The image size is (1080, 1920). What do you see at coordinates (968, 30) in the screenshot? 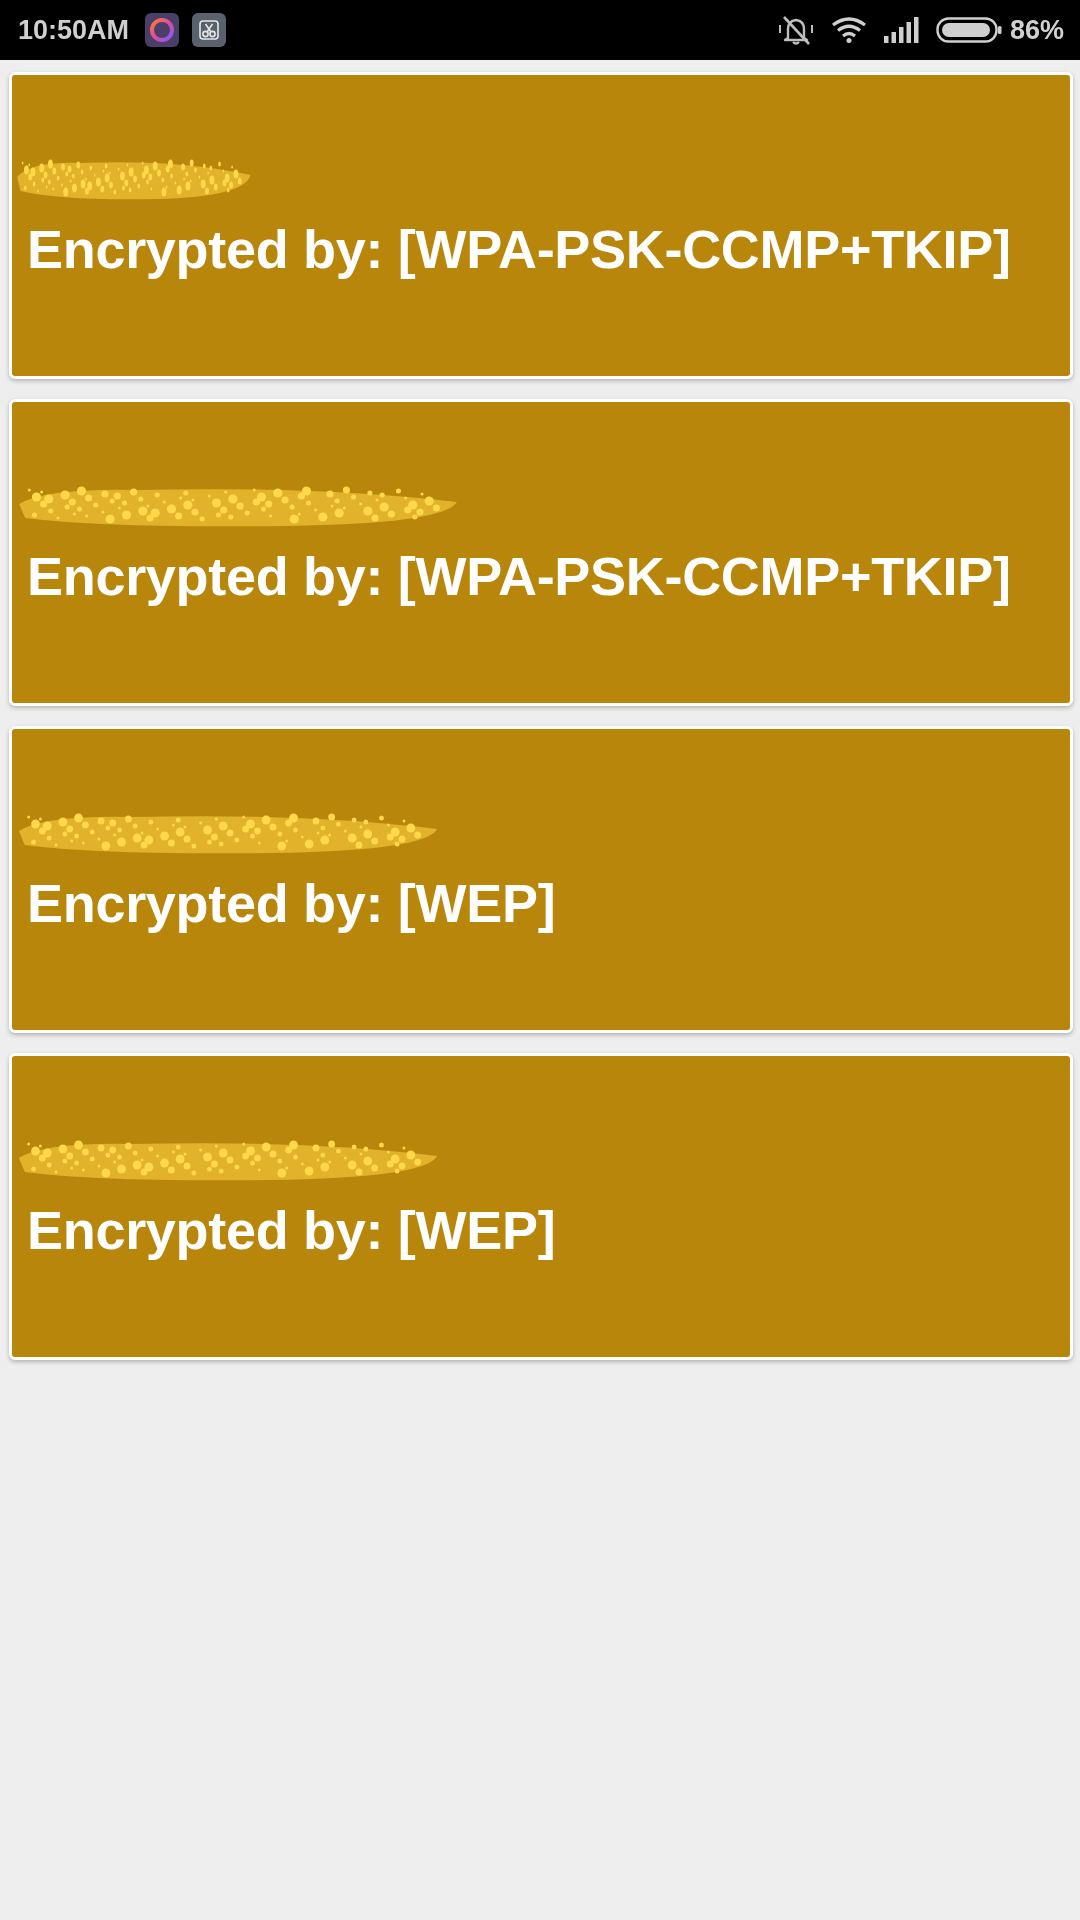
I see `battery-icon` at bounding box center [968, 30].